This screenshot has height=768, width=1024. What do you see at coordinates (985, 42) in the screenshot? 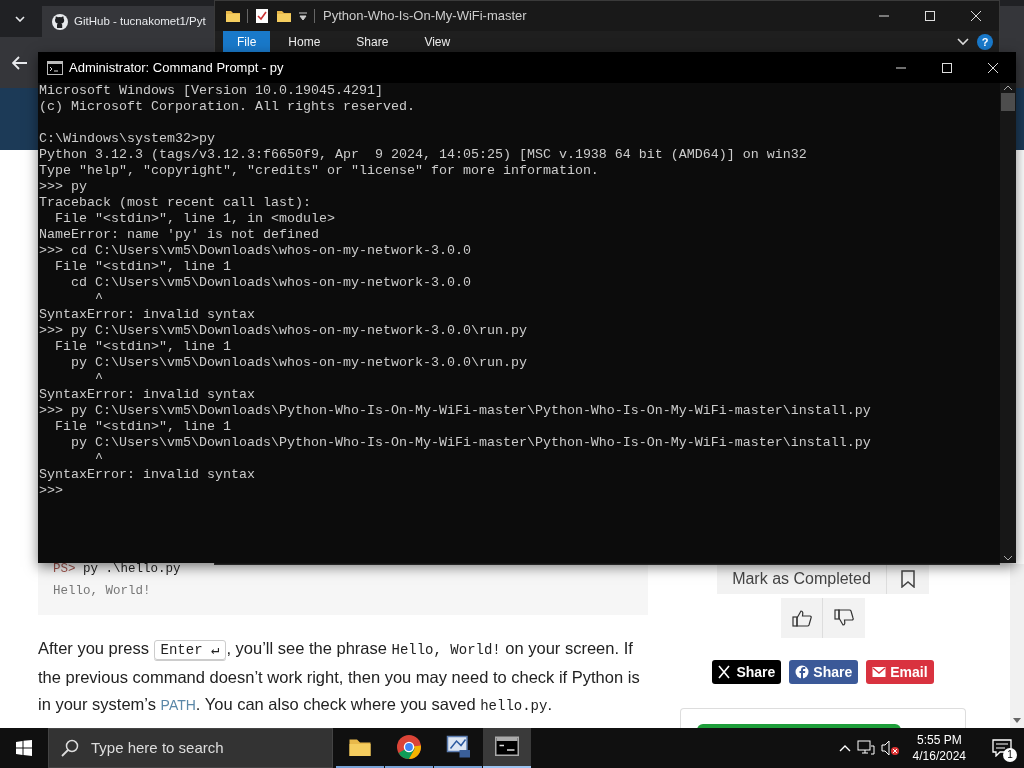
I see `help-button: ?` at bounding box center [985, 42].